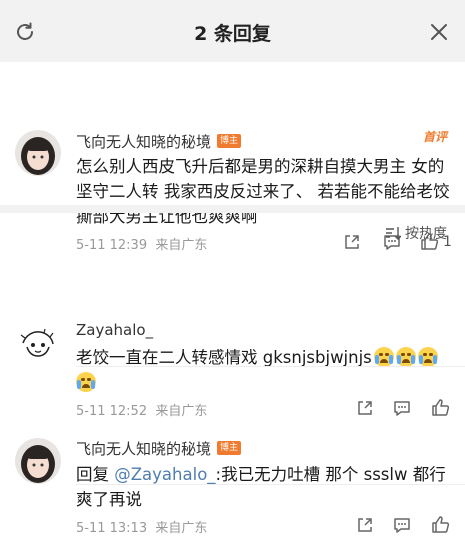 The height and width of the screenshot is (536, 465). Describe the element at coordinates (261, 487) in the screenshot. I see `reply-text: 回复 @Zayahalo_:我已无力吐槽 那个 ssslw 都行 爽了再说` at that location.